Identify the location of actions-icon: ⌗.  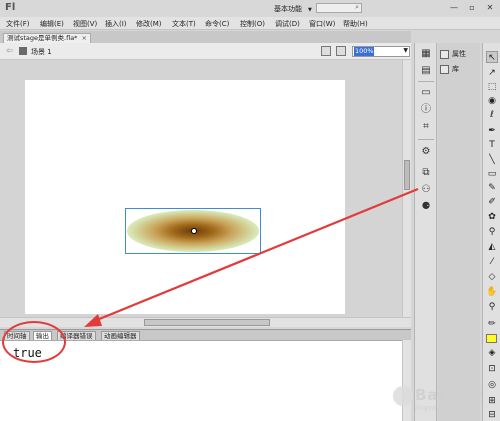
(426, 127).